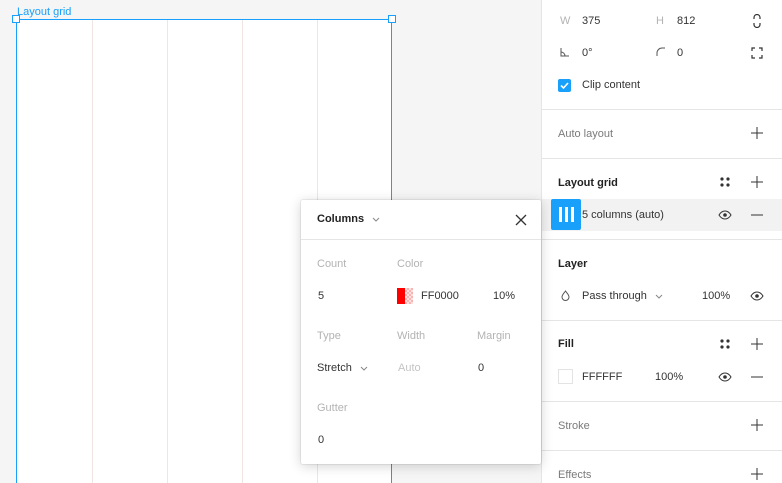  I want to click on margin-label: Margin, so click(494, 336).